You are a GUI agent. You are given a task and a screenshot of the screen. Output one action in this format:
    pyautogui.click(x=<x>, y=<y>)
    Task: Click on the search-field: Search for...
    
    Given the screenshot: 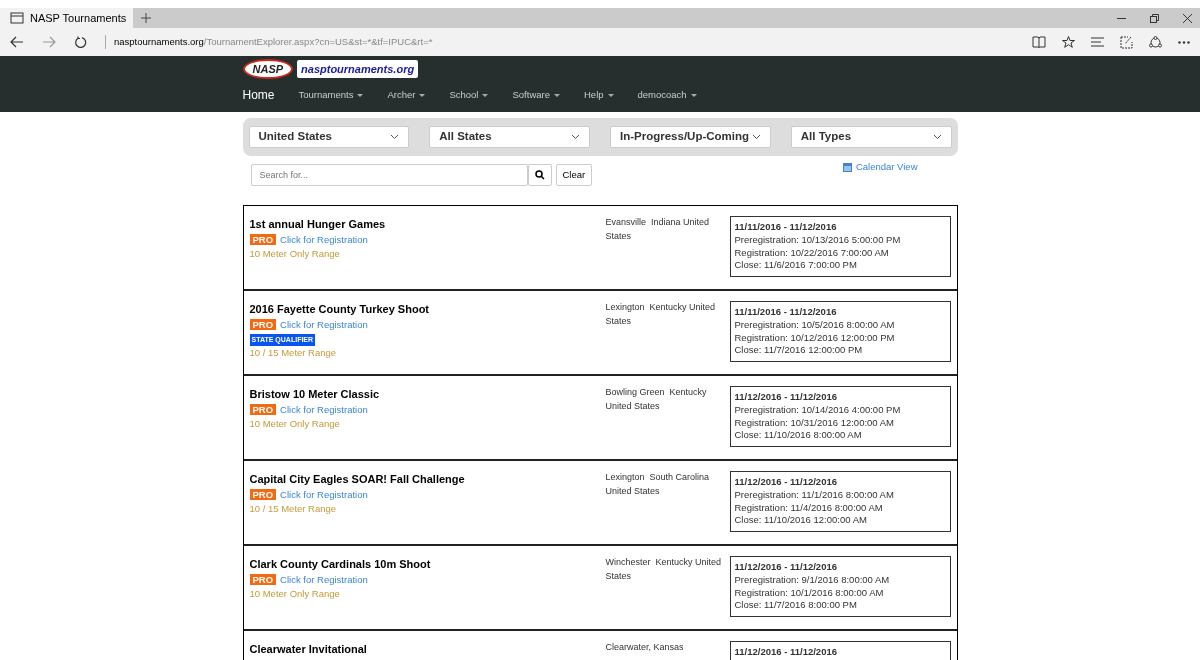 What is the action you would take?
    pyautogui.click(x=389, y=175)
    